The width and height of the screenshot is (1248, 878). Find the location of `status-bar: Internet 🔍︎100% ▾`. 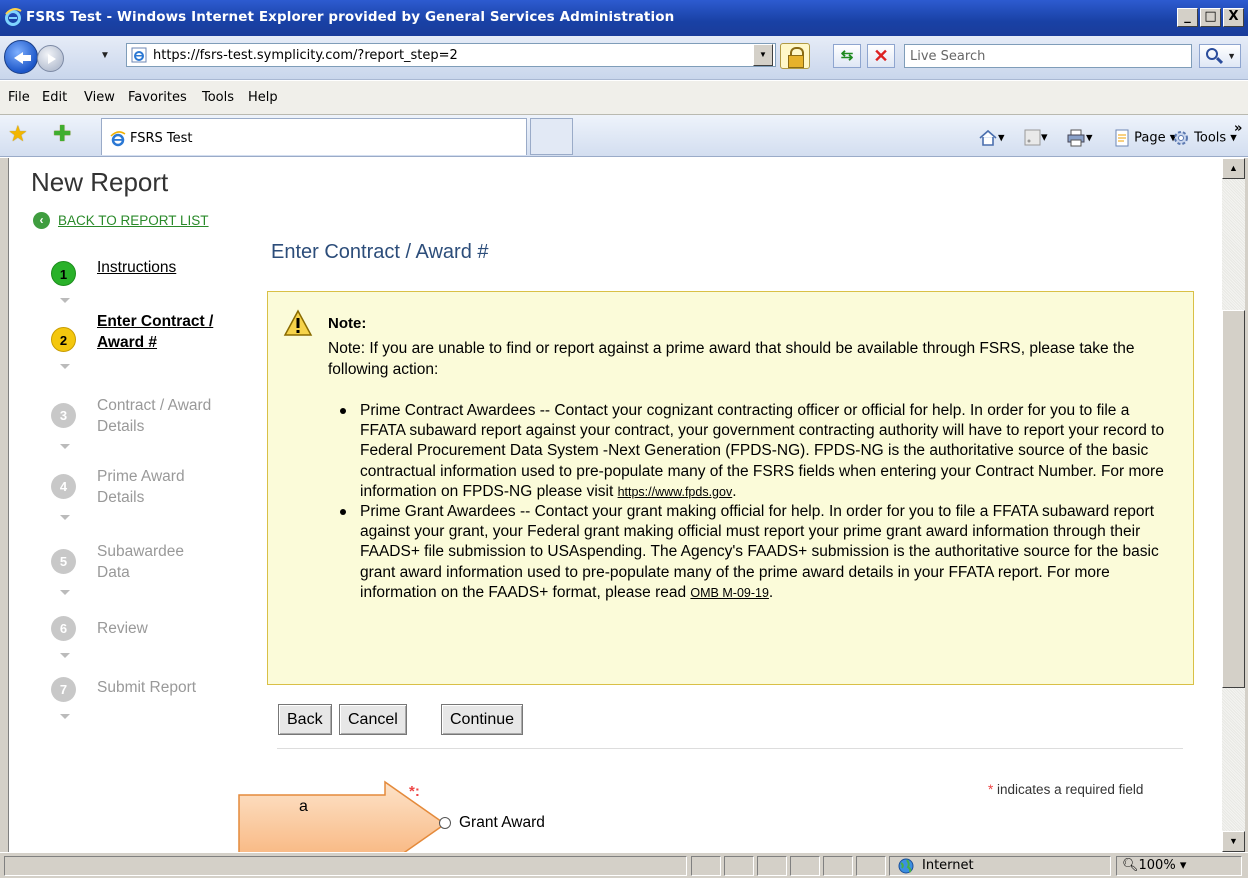

status-bar: Internet 🔍︎100% ▾ is located at coordinates (624, 865).